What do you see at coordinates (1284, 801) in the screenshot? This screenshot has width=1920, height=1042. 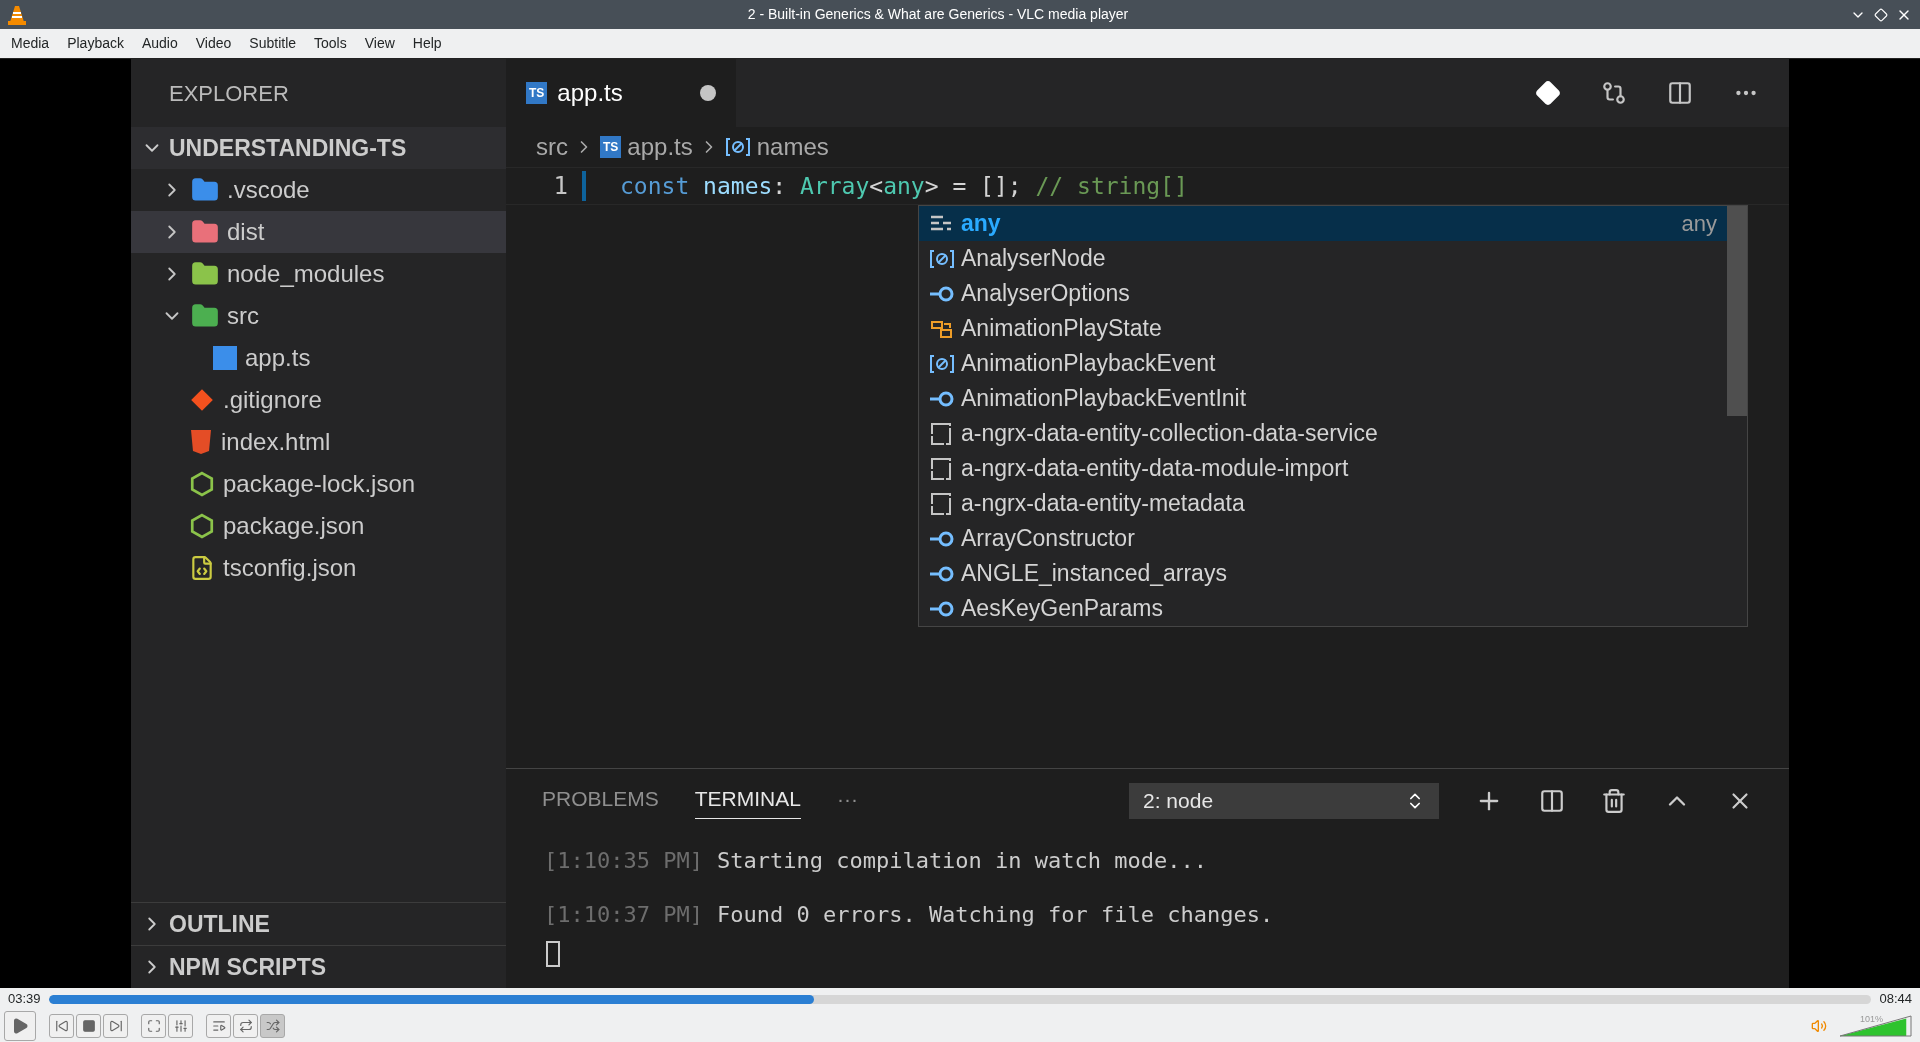 I see `terminal-select: 2: node` at bounding box center [1284, 801].